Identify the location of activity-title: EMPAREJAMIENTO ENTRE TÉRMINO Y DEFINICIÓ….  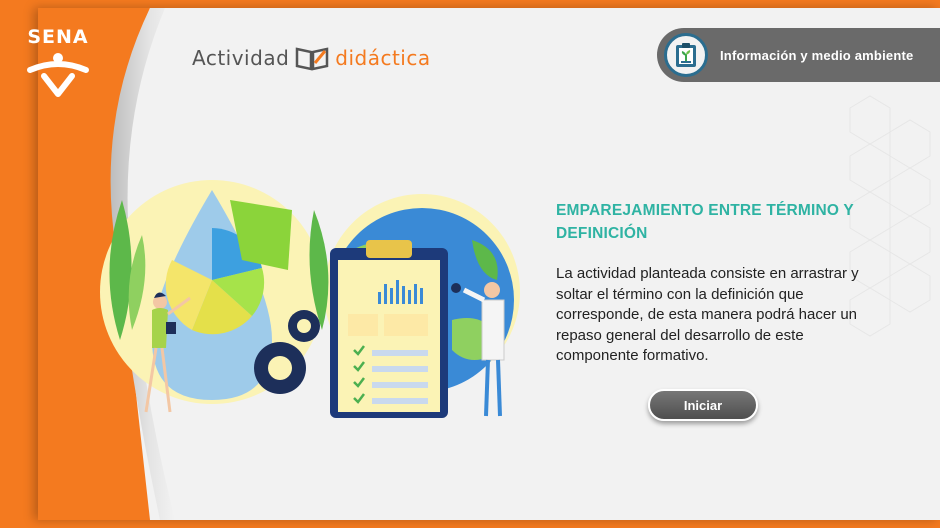
(705, 222).